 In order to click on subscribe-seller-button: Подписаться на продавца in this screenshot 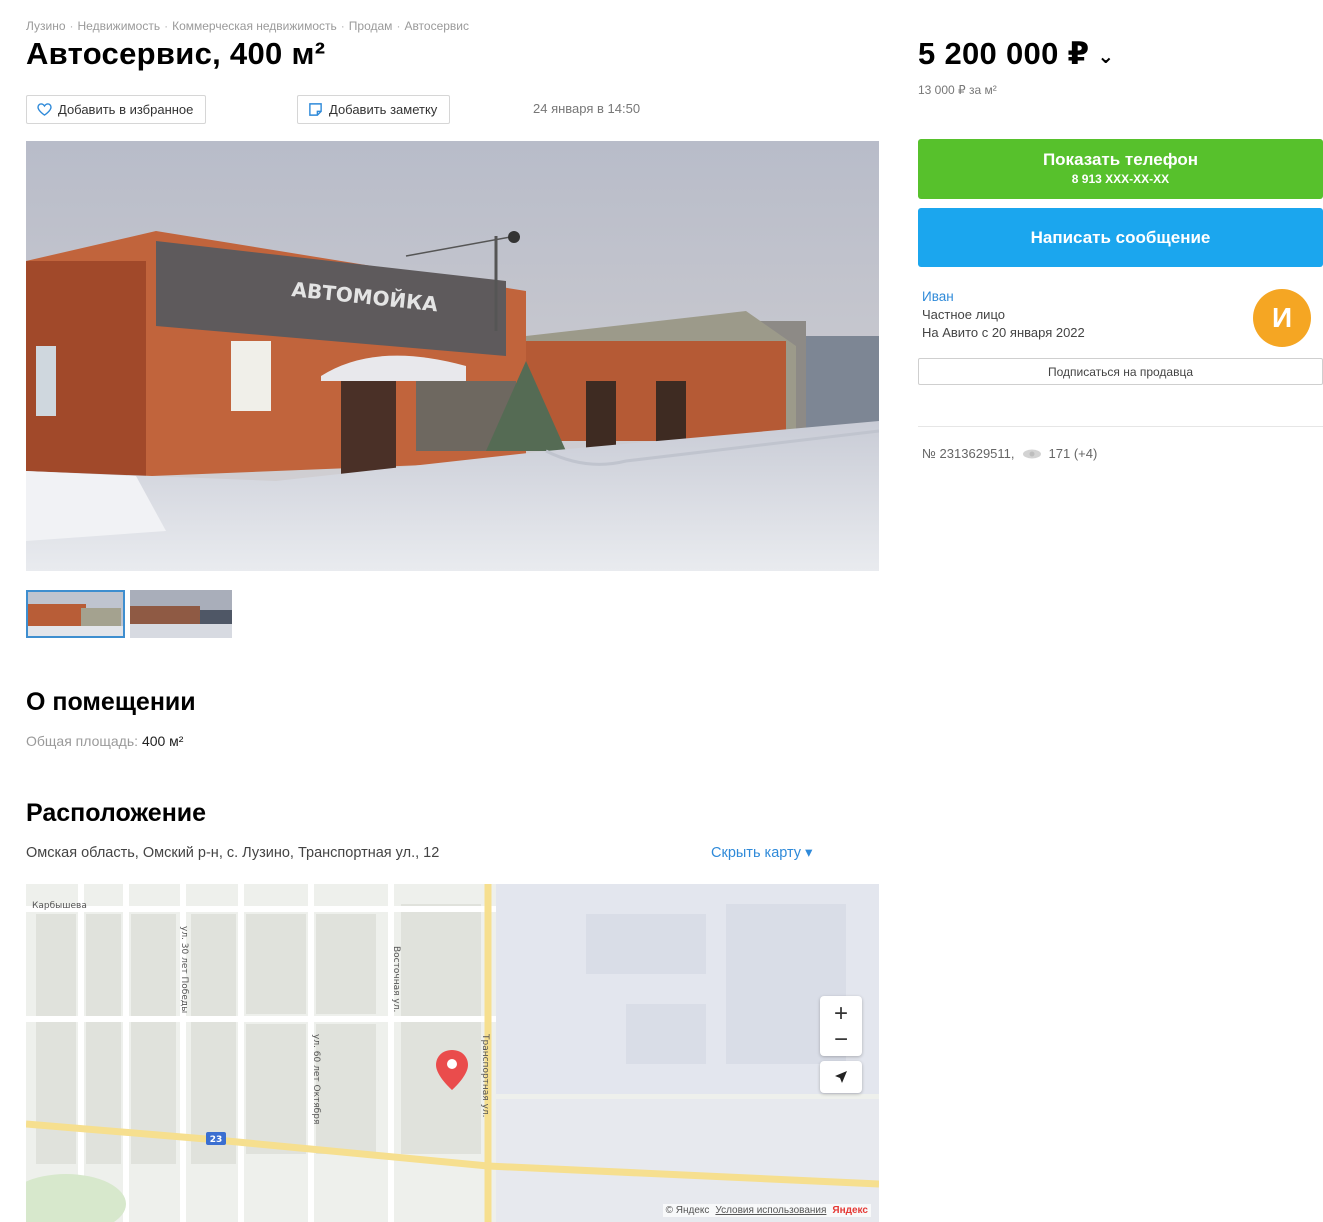, I will do `click(1120, 371)`.